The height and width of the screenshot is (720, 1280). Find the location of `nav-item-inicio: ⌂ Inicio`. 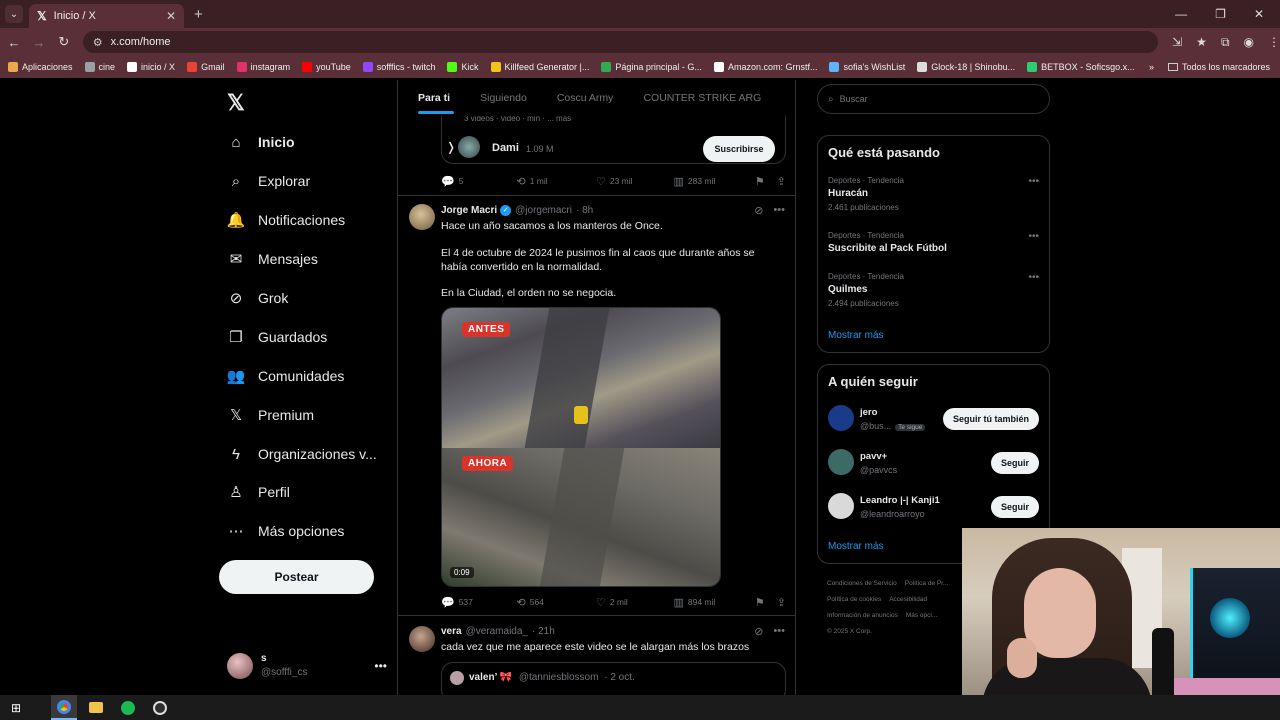

nav-item-inicio: ⌂ Inicio is located at coordinates (260, 142).